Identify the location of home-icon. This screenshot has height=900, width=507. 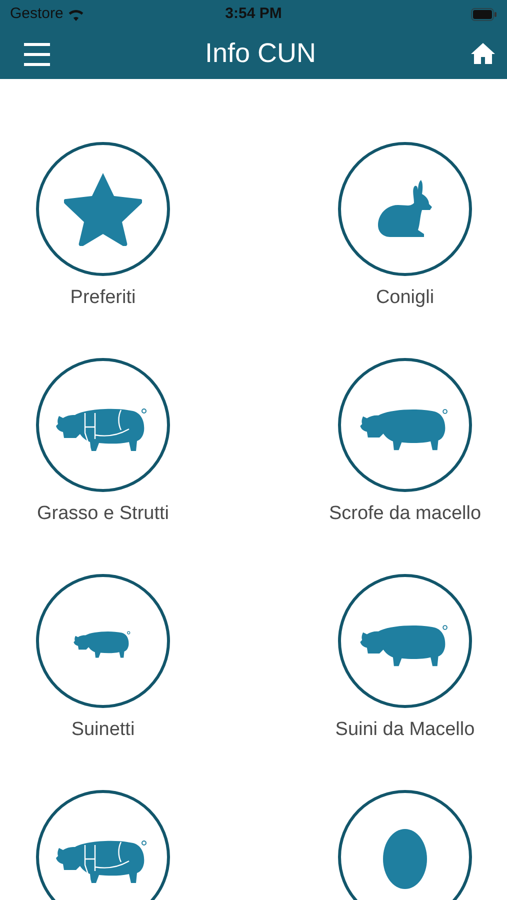
(482, 53).